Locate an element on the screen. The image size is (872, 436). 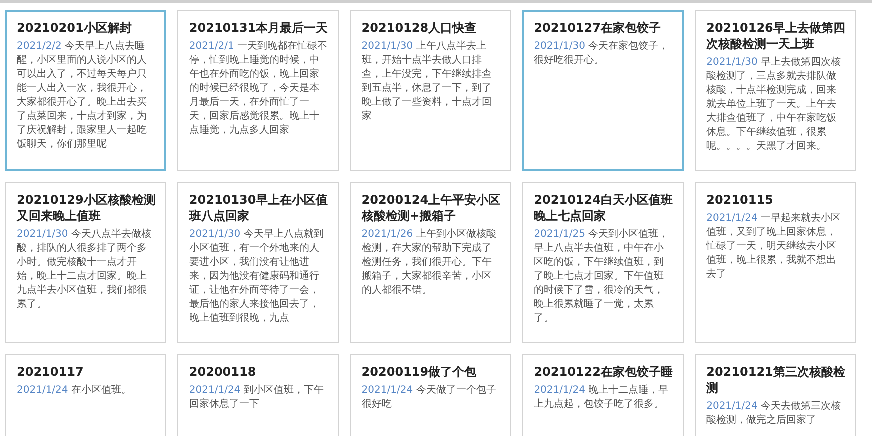
entry-text: 2021/1/24 晚上十二点睡，早上九点起，包饺子吃了很多。 is located at coordinates (602, 398).